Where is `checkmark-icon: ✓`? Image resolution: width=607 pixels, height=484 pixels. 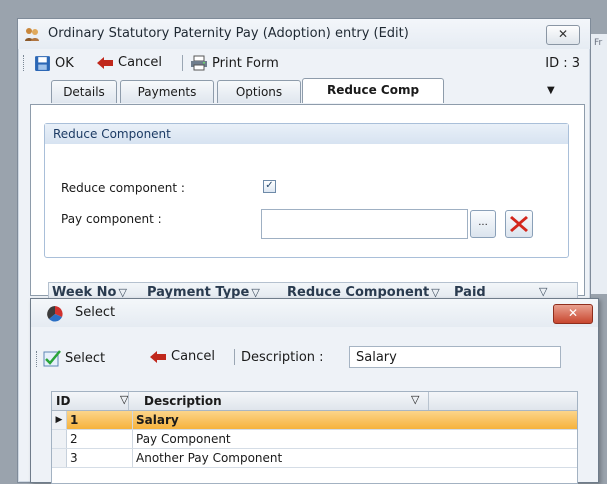
checkmark-icon: ✓ is located at coordinates (269, 185).